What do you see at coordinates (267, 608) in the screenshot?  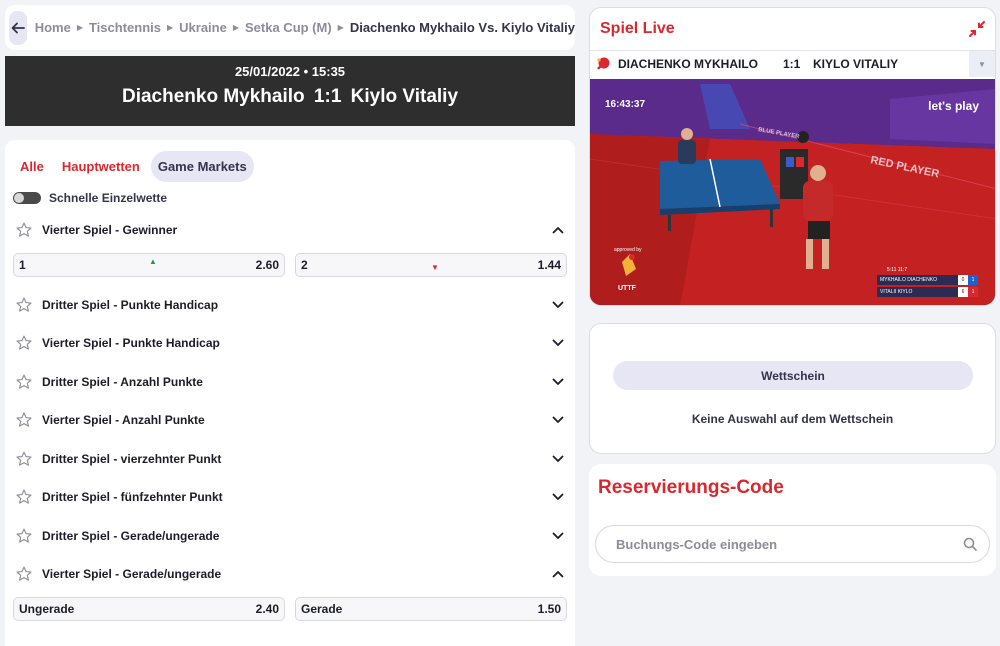 I see `odds-value: 2.40` at bounding box center [267, 608].